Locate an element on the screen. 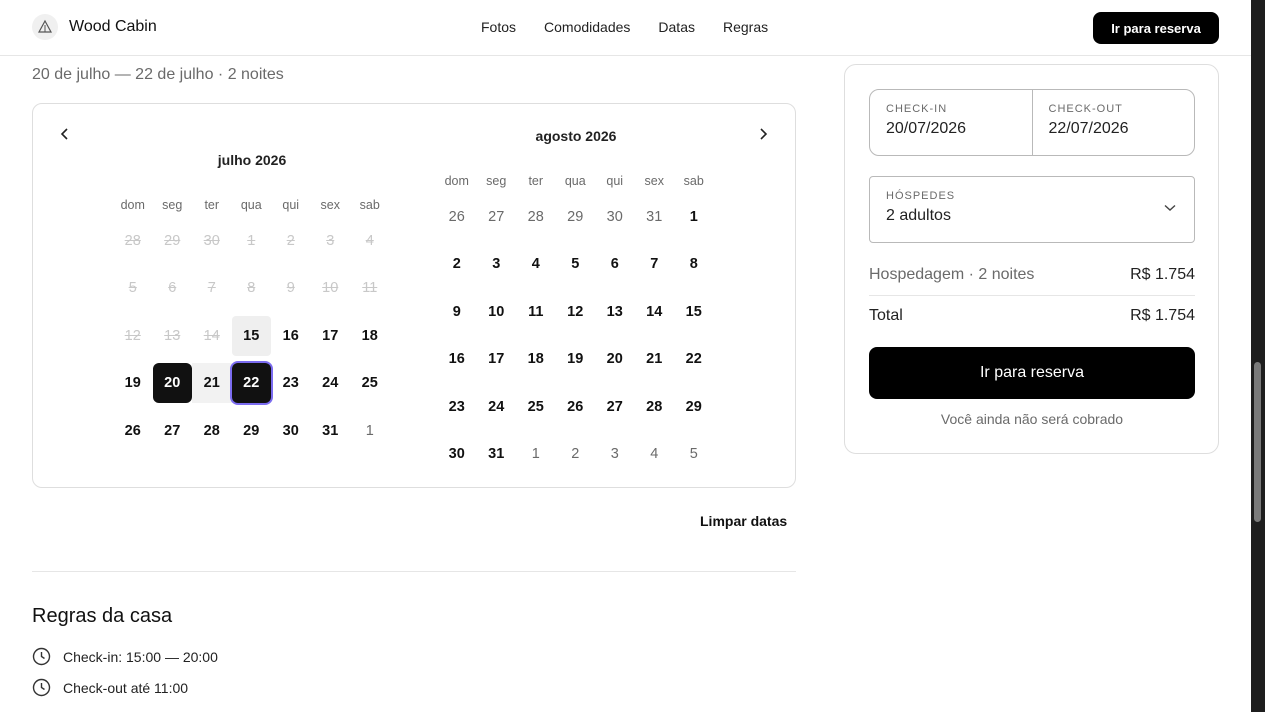 The image size is (1265, 712). nav-fotos: Fotos is located at coordinates (498, 27).